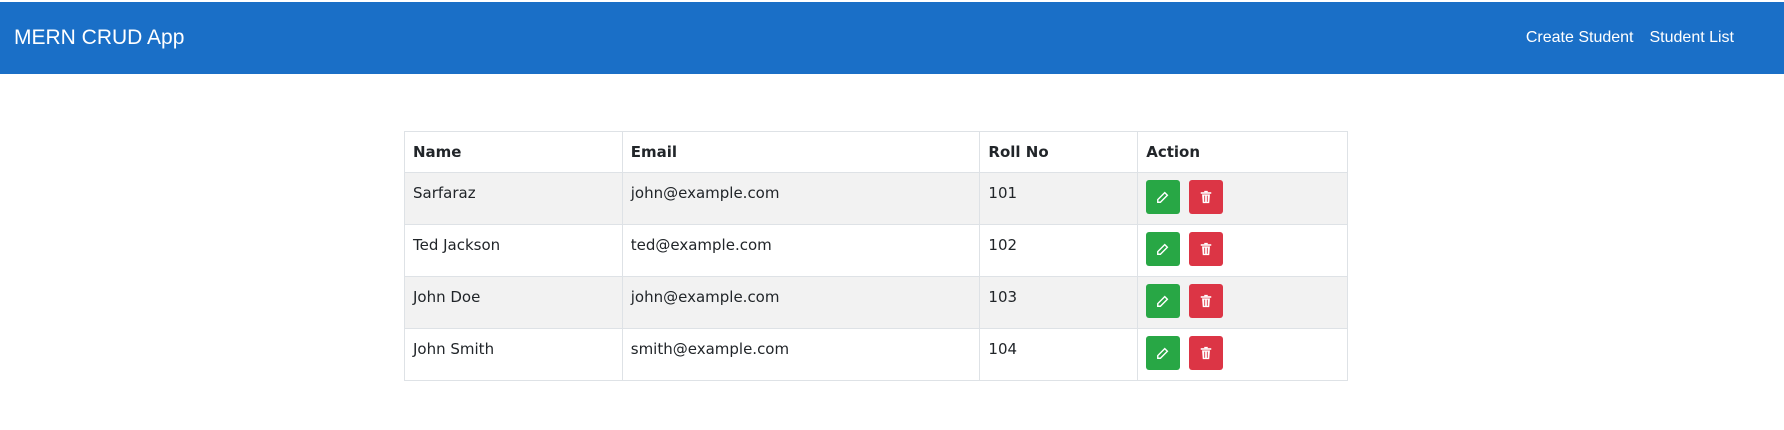 The height and width of the screenshot is (430, 1784). I want to click on brand-link: MERN CRUD App, so click(99, 38).